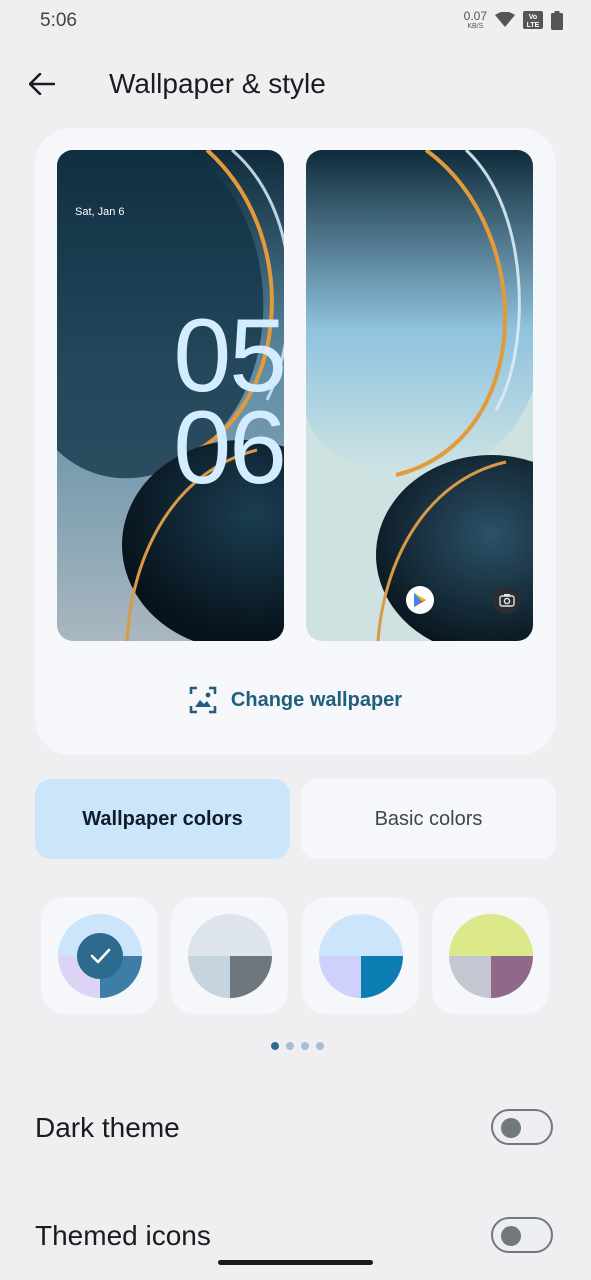  I want to click on lock-screen-preview: Sat, Jan 6 05 06, so click(170, 395).